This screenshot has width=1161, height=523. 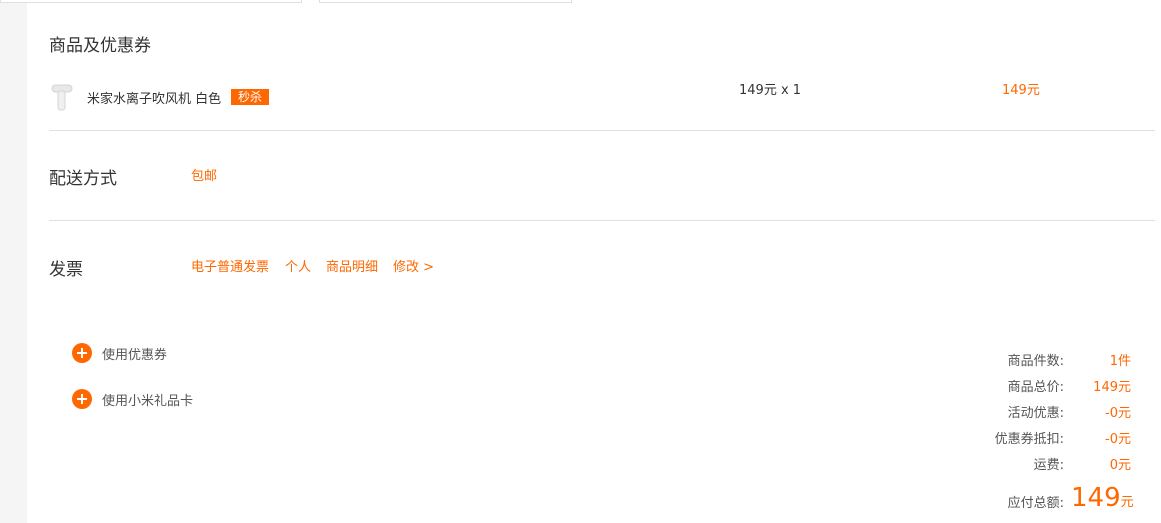 I want to click on products-section-title: 商品及优惠券, so click(x=100, y=46).